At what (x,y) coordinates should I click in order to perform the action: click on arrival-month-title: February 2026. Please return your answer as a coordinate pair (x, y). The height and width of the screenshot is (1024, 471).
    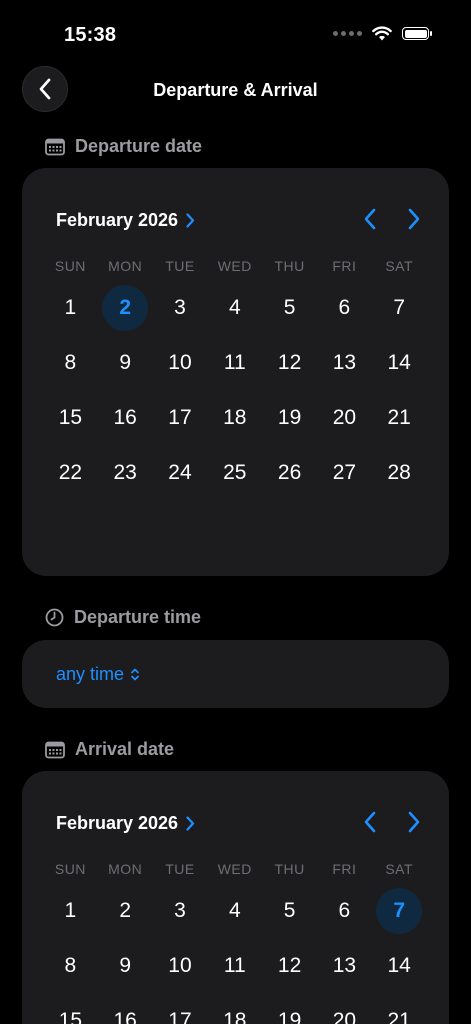
    Looking at the image, I should click on (117, 823).